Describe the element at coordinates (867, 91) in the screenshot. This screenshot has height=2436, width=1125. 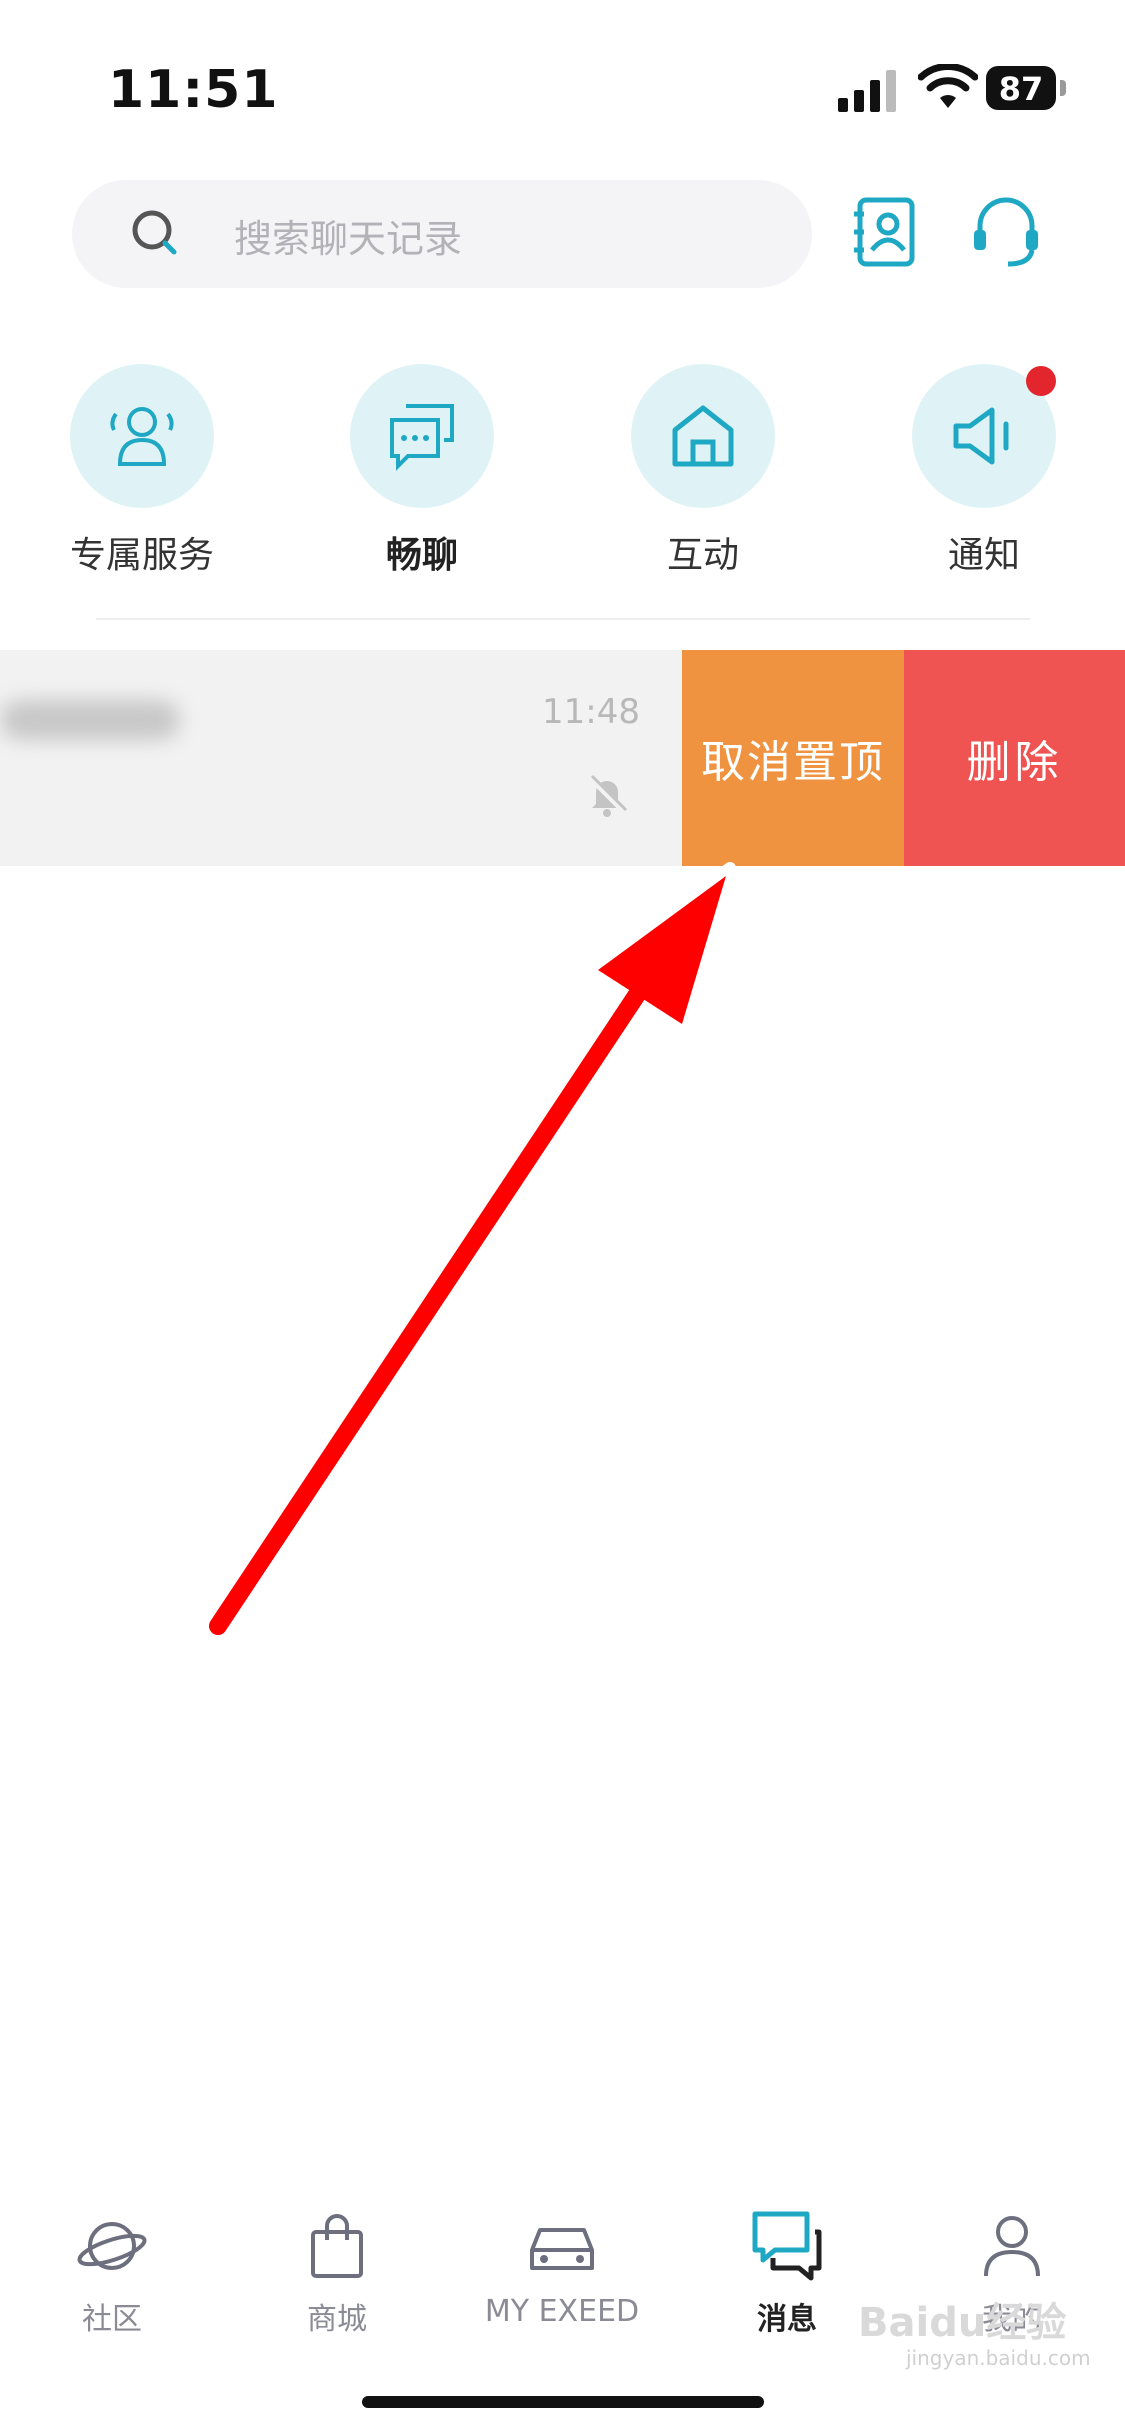
I see `cellular-signal-icon` at that location.